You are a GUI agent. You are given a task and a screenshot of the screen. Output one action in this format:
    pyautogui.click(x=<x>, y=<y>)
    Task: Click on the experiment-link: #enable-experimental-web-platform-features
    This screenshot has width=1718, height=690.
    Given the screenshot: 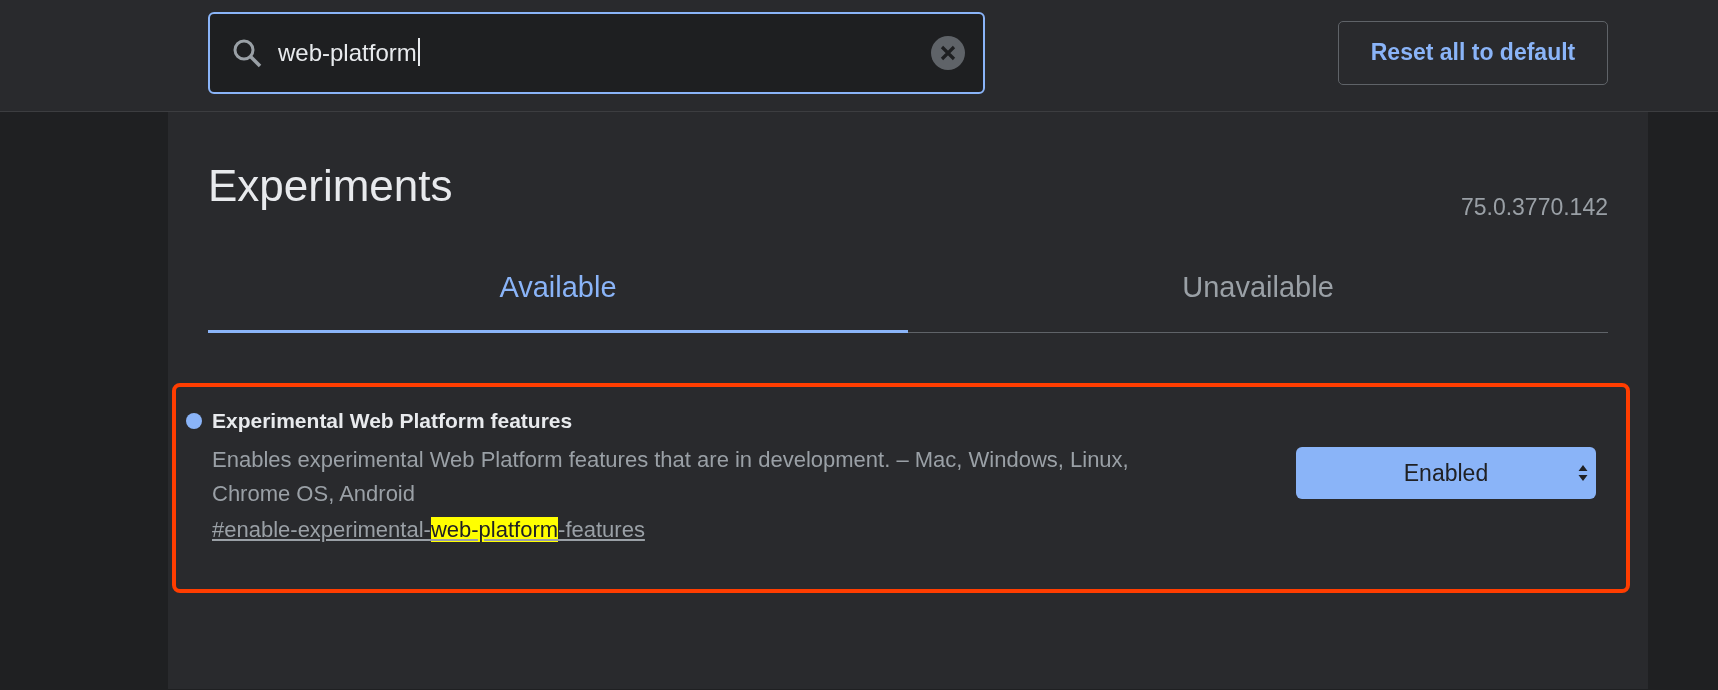 What is the action you would take?
    pyautogui.click(x=428, y=529)
    